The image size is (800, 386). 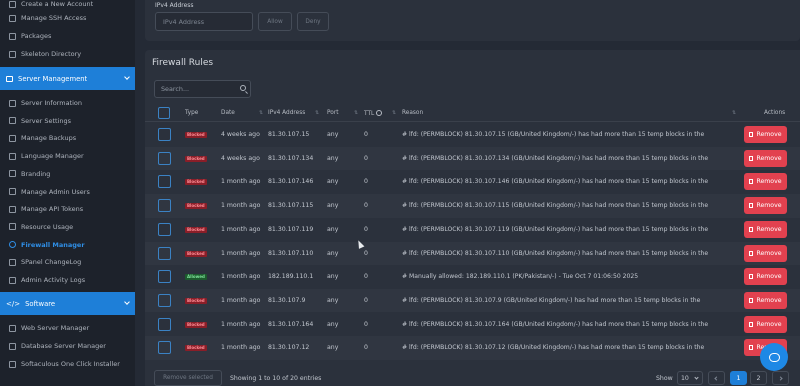 I want to click on sidebar-section-software: </> Software, so click(x=67, y=303).